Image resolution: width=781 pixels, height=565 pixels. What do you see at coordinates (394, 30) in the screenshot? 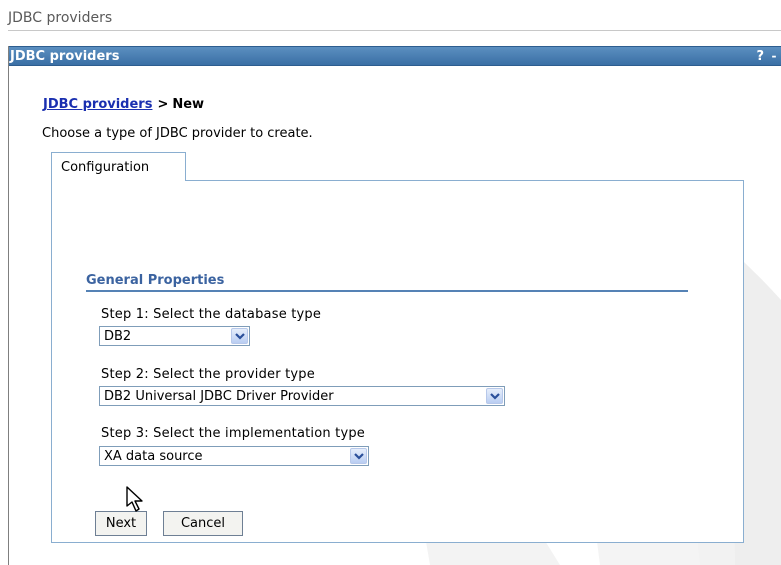
I see `title-divider` at bounding box center [394, 30].